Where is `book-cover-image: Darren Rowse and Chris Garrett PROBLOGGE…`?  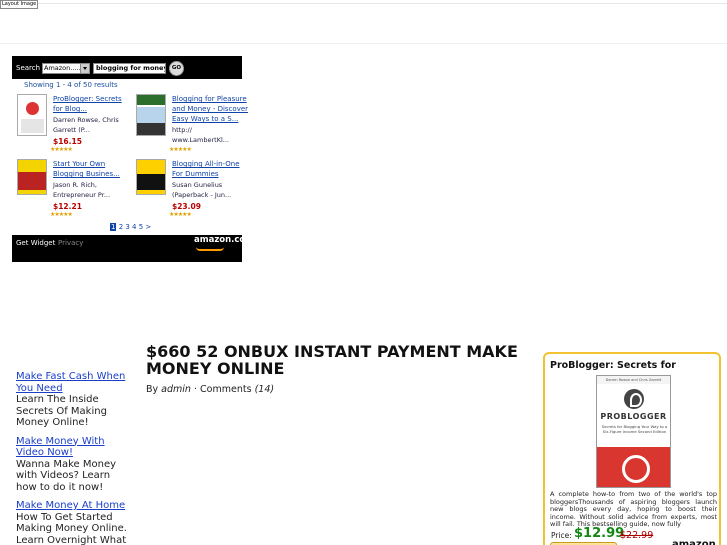
book-cover-image: Darren Rowse and Chris Garrett PROBLOGGE… is located at coordinates (633, 431).